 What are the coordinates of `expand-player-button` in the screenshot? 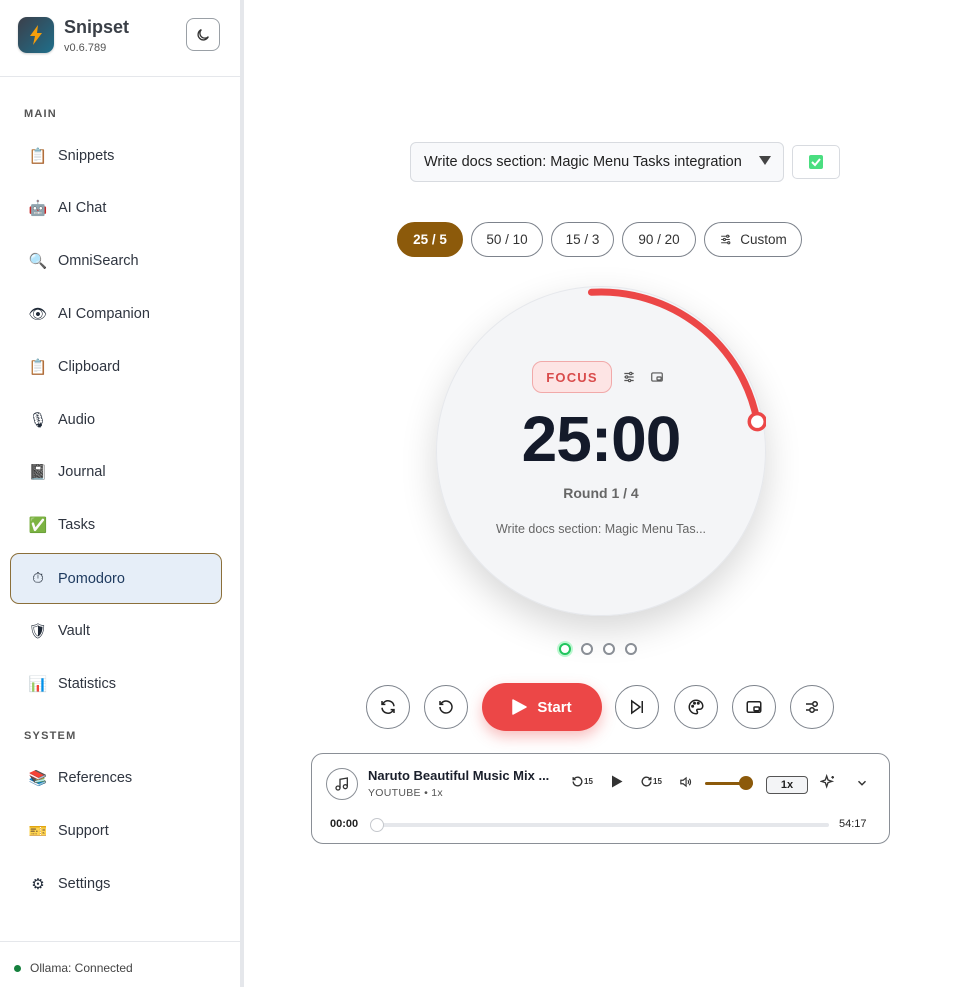 It's located at (862, 783).